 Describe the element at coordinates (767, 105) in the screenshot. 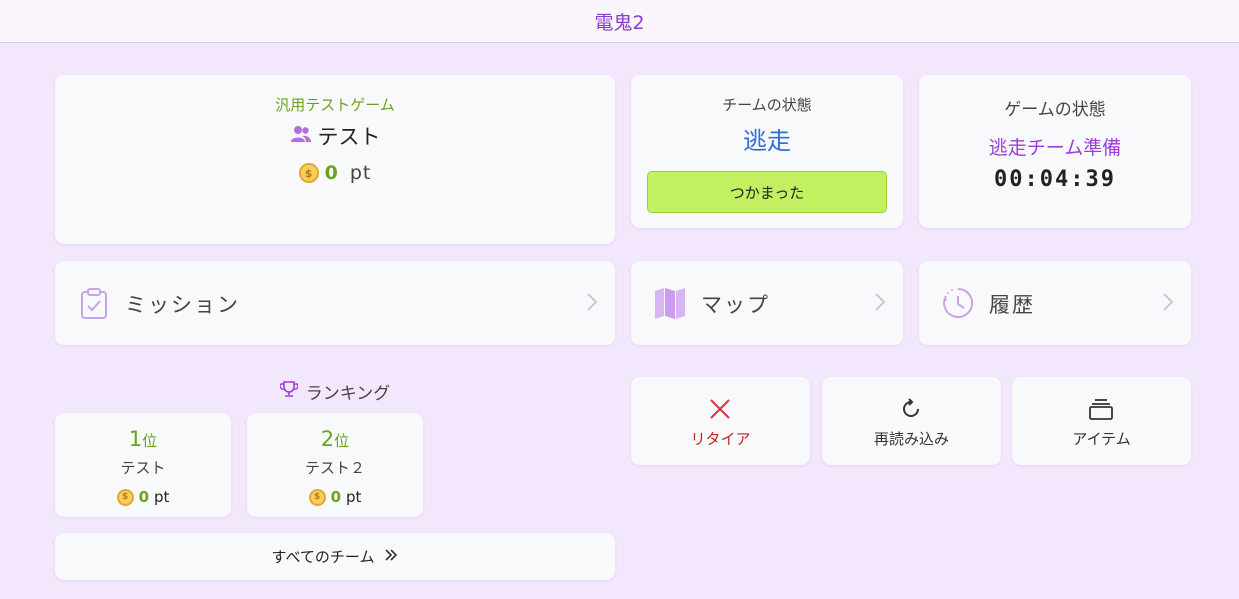

I see `team-status-label: チームの状態` at that location.